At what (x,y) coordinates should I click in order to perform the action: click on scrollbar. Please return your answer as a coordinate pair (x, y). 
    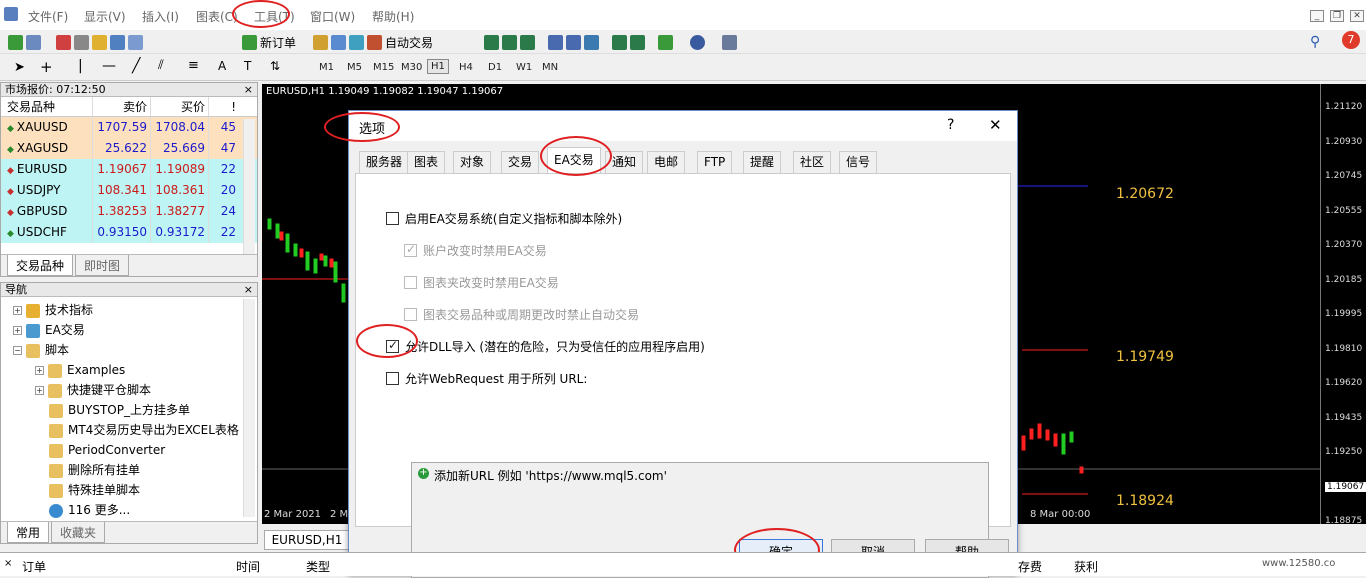
    Looking at the image, I should click on (249, 188).